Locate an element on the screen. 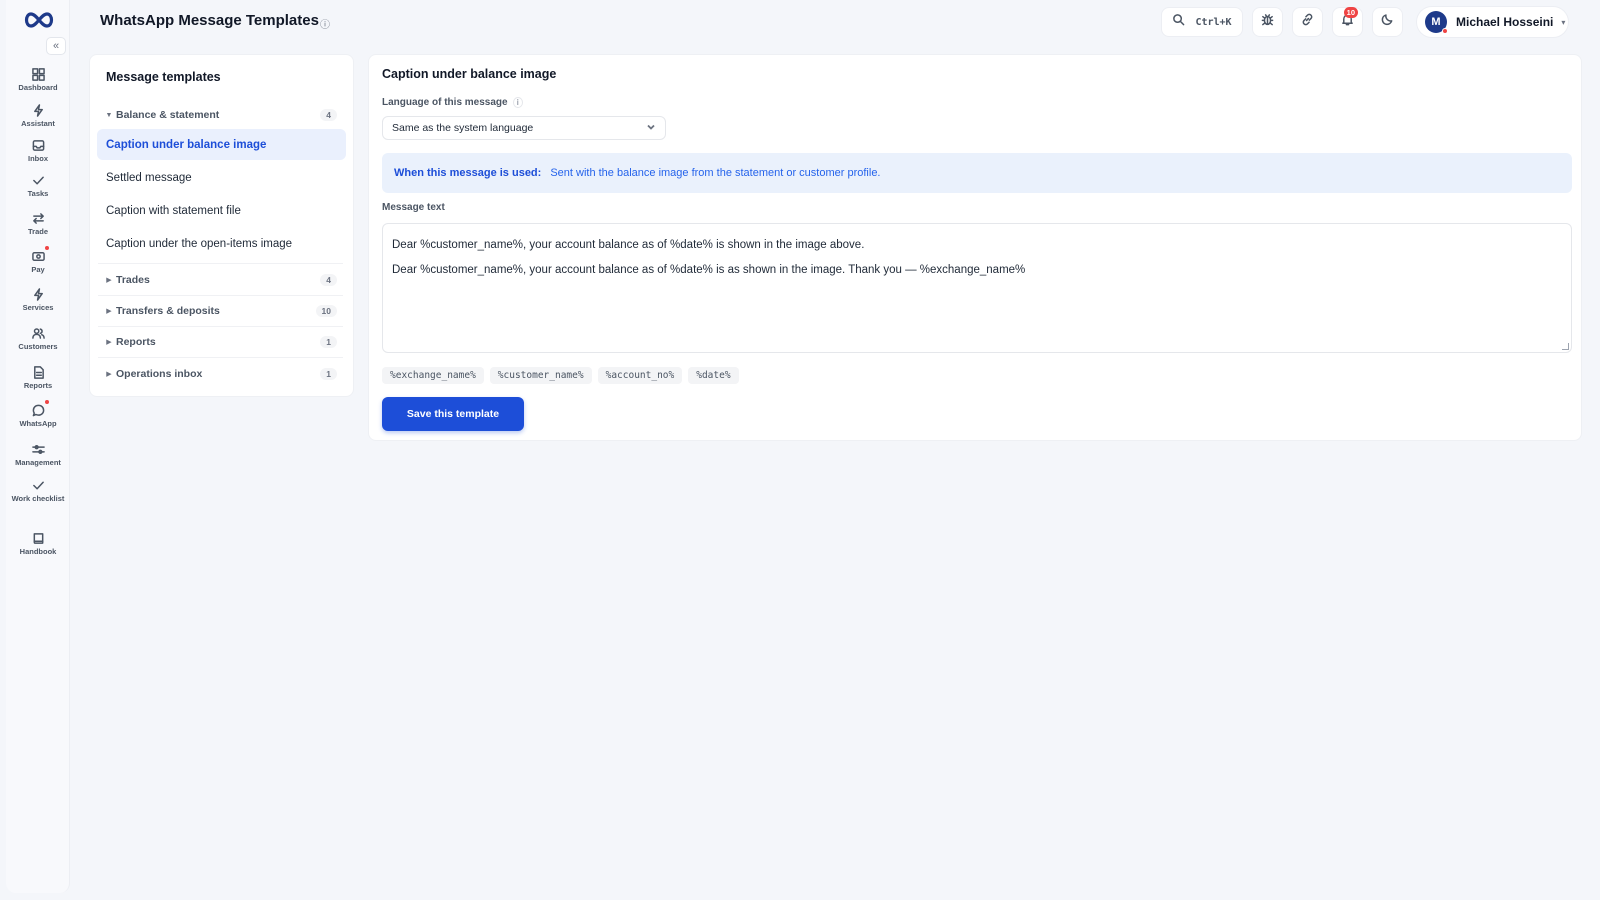 The width and height of the screenshot is (1600, 900). language-value: Same as the system language is located at coordinates (463, 128).